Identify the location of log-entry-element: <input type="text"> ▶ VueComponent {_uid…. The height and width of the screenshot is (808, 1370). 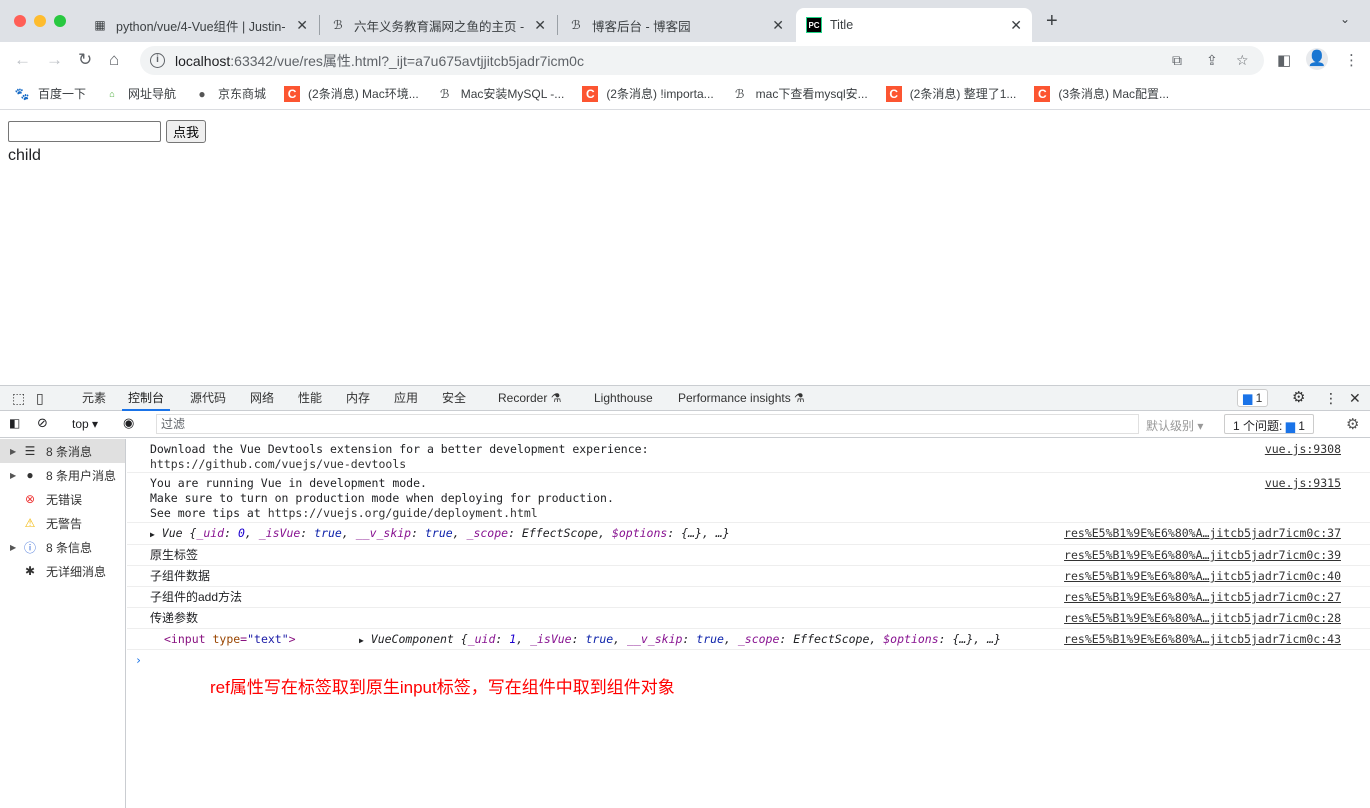
(748, 639).